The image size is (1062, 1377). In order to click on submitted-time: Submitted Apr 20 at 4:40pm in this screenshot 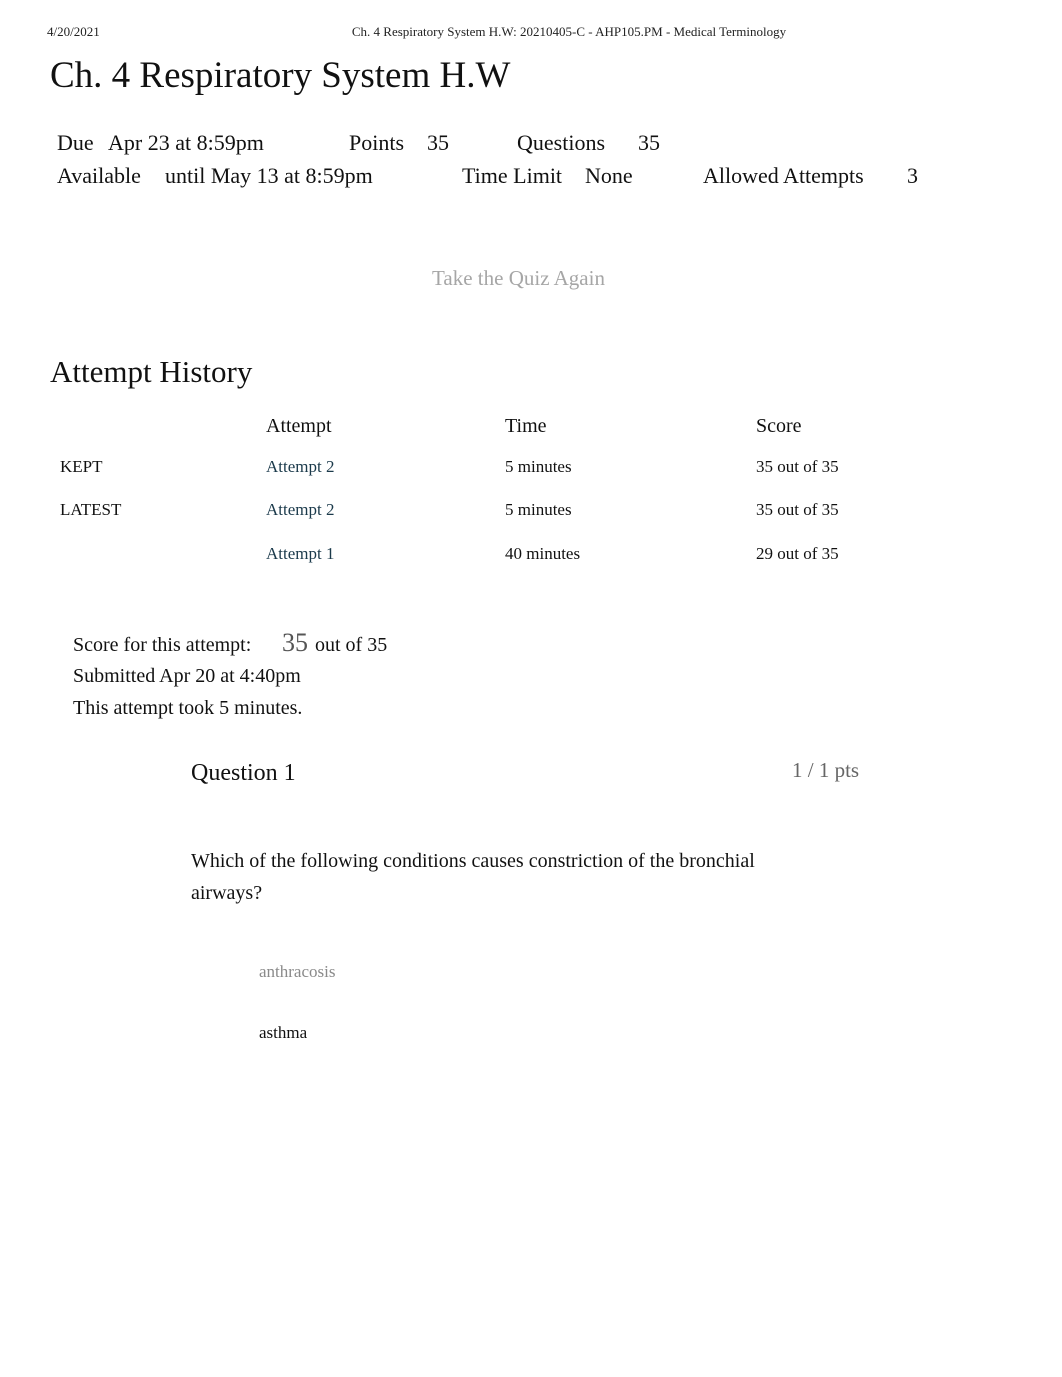, I will do `click(187, 676)`.